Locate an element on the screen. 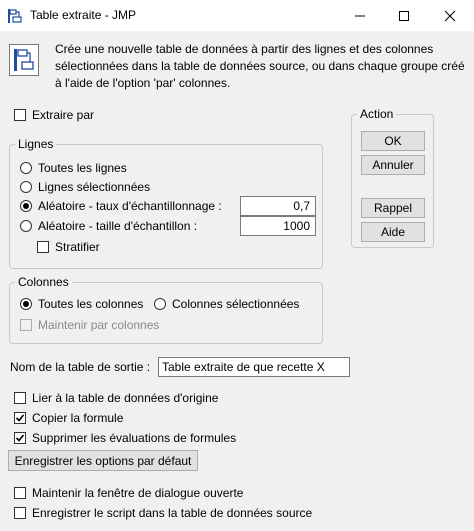  minimize-button is located at coordinates (360, 15).